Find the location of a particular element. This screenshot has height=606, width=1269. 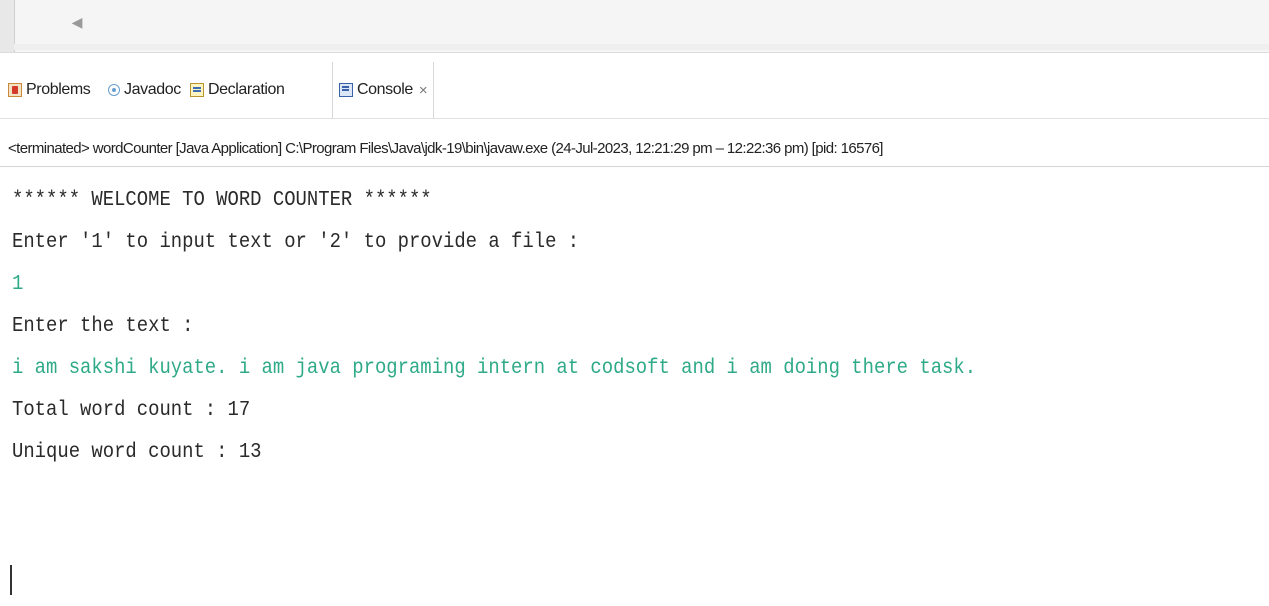

tab-declaration-label: Declaration is located at coordinates (246, 89).